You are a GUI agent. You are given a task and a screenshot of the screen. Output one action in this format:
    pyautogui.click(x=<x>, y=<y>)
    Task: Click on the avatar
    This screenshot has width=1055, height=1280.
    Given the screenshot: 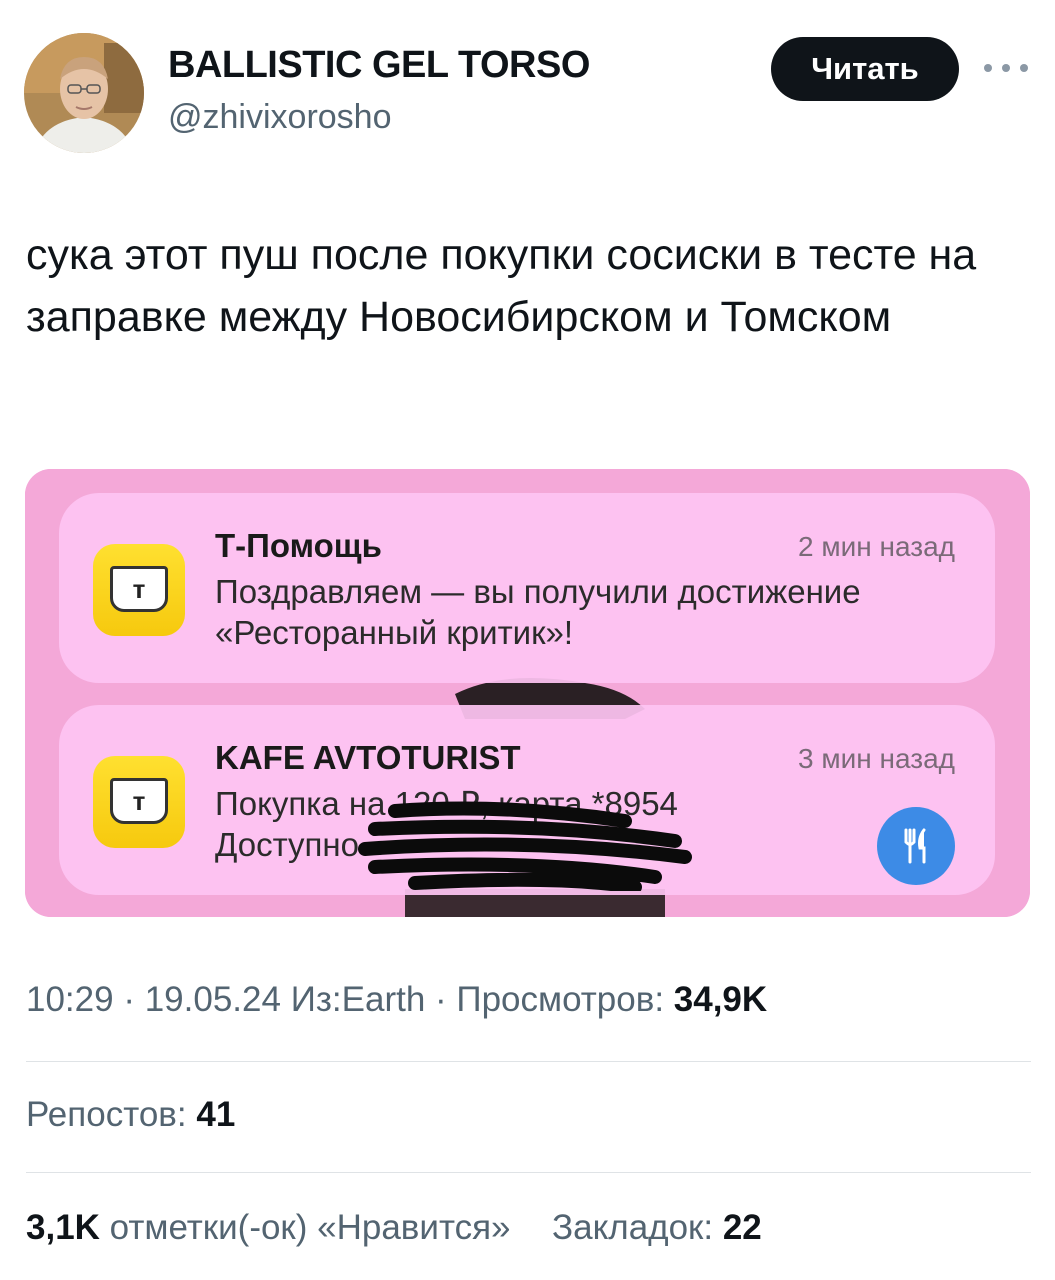 What is the action you would take?
    pyautogui.click(x=84, y=93)
    